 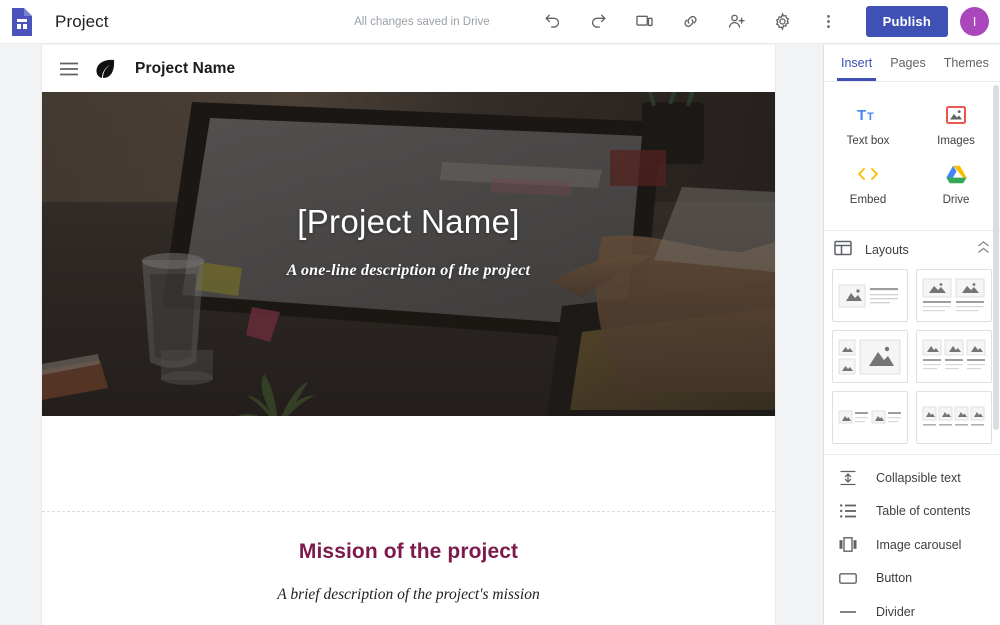 What do you see at coordinates (868, 174) in the screenshot?
I see `embed-code-icon` at bounding box center [868, 174].